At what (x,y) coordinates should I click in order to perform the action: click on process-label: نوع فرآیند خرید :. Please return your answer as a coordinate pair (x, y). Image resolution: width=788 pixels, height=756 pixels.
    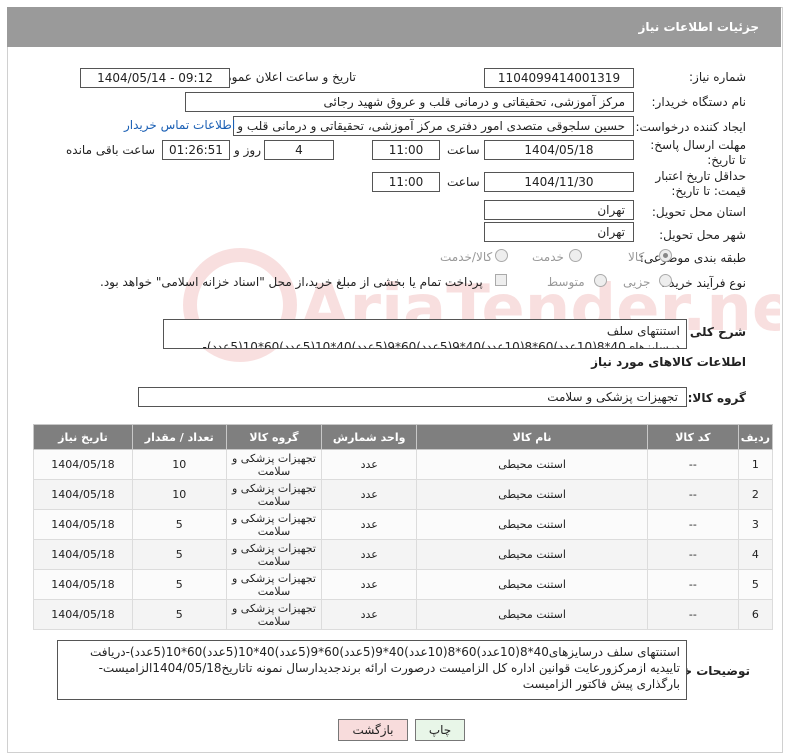
    Looking at the image, I should click on (703, 283).